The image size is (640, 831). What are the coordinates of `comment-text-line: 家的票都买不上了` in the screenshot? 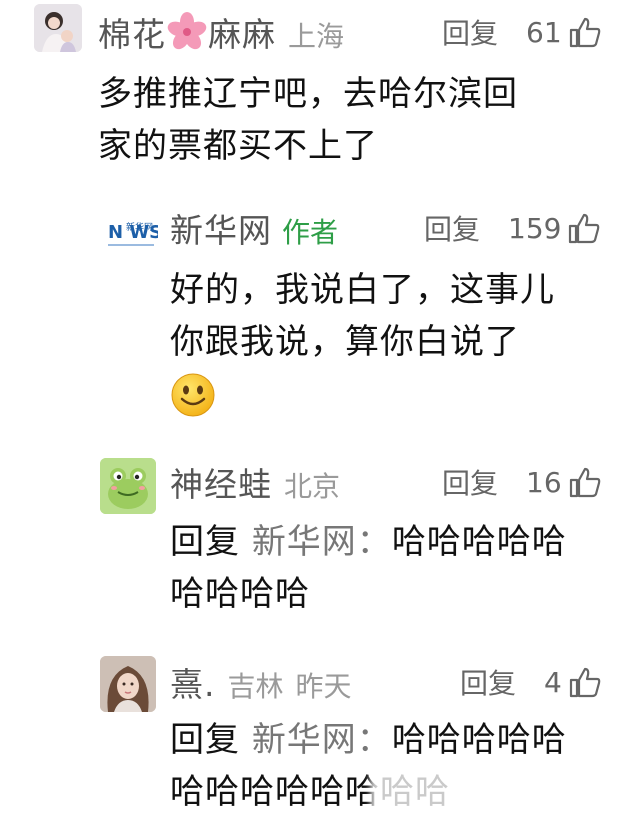 It's located at (238, 146).